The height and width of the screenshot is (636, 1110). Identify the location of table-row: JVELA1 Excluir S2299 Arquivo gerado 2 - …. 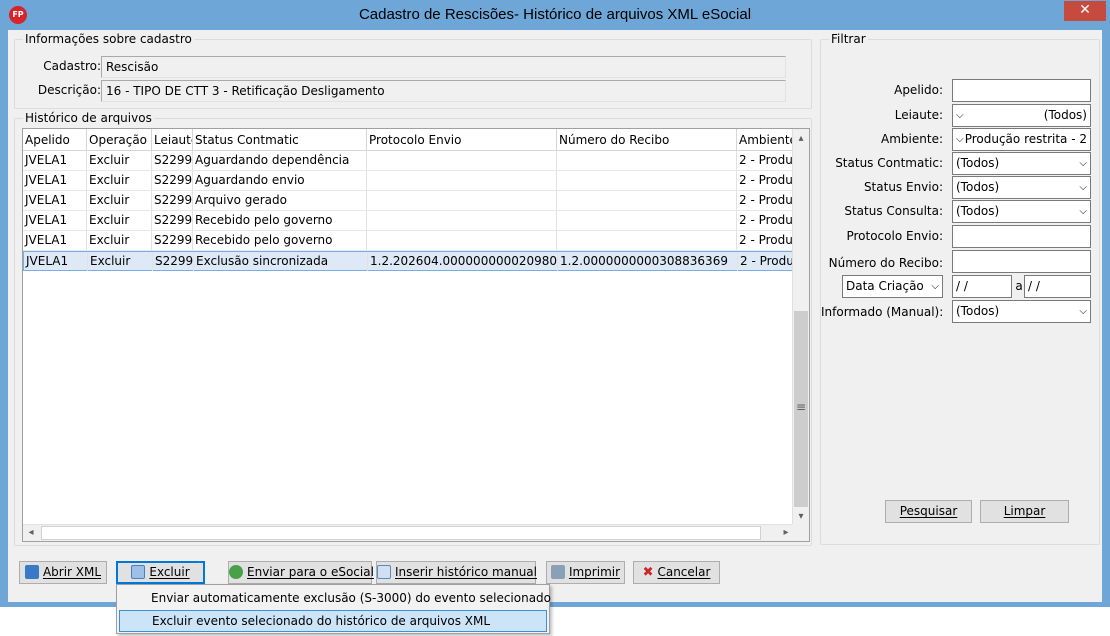
(409, 201).